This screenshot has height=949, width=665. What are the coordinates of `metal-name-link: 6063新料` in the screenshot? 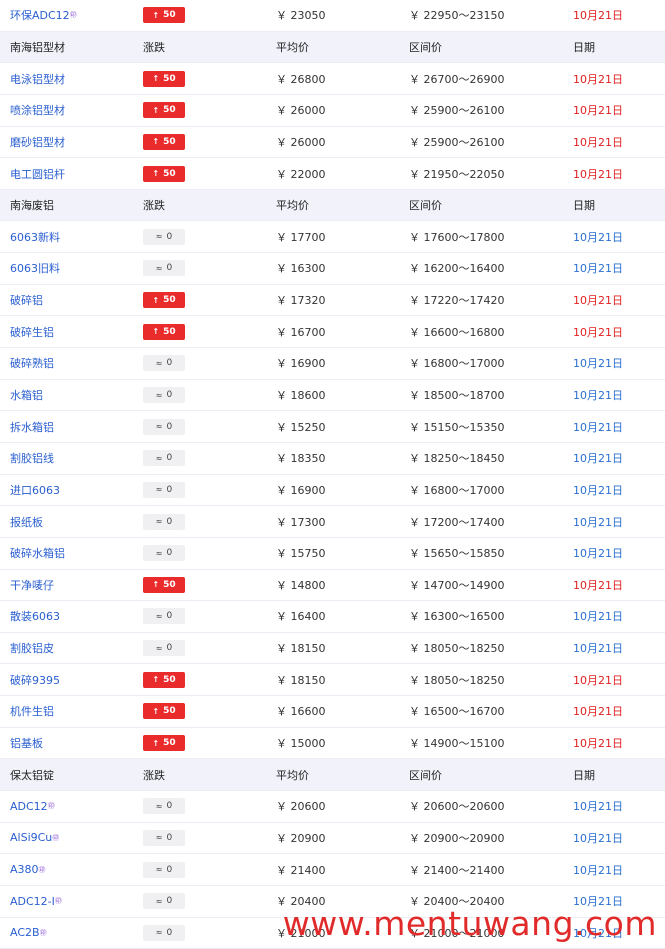 It's located at (35, 236).